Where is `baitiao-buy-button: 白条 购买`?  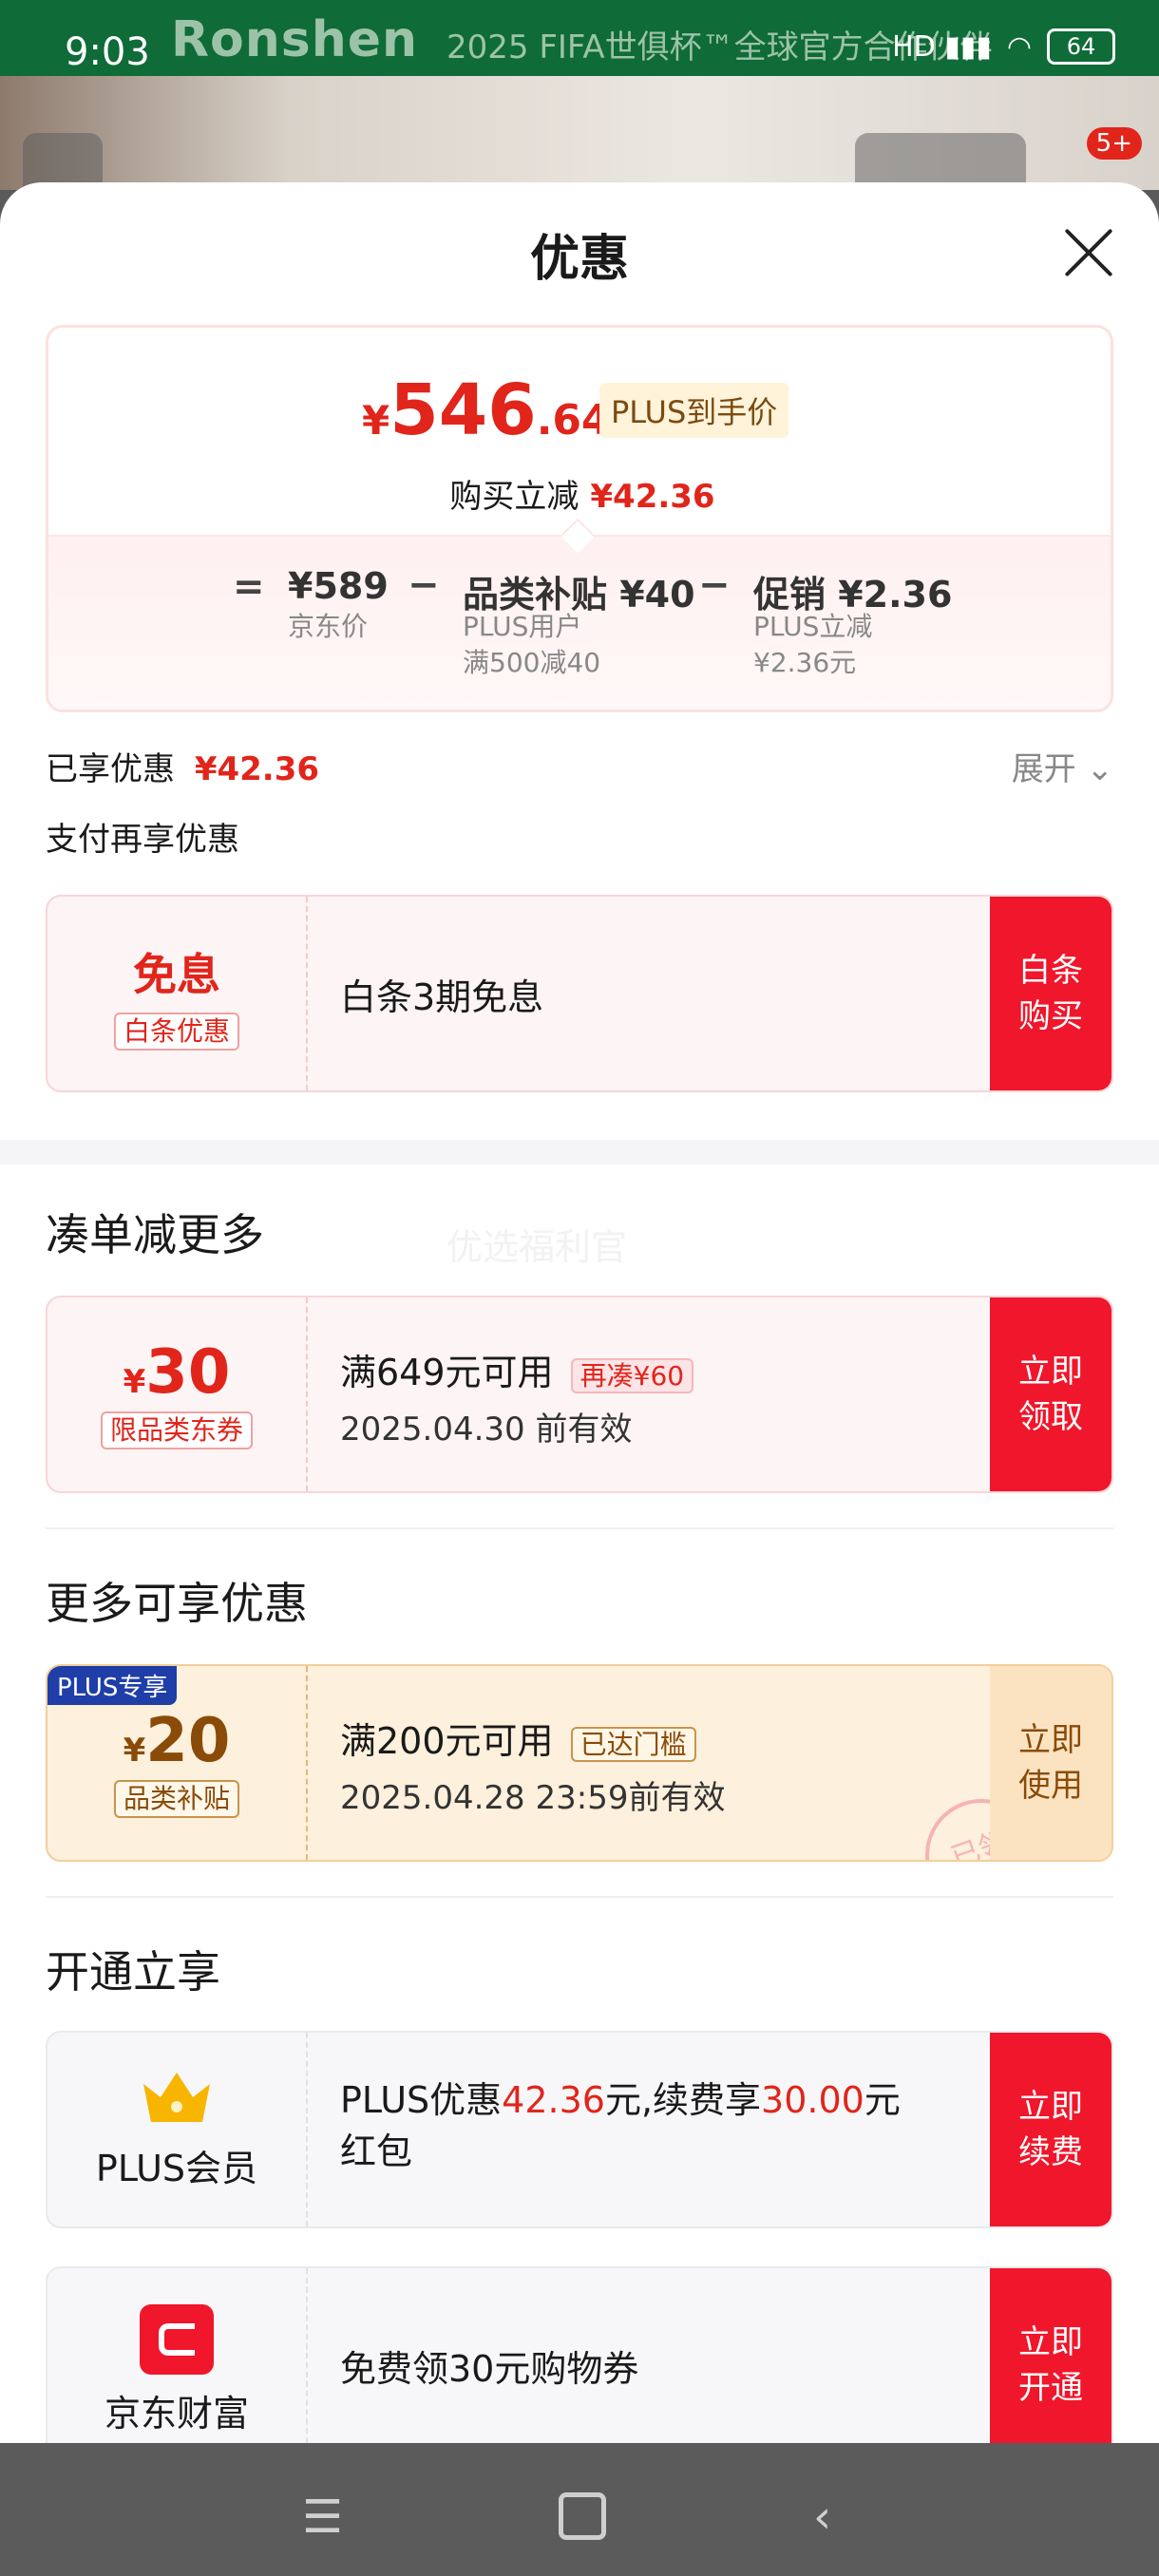
baitiao-buy-button: 白条 购买 is located at coordinates (1051, 994).